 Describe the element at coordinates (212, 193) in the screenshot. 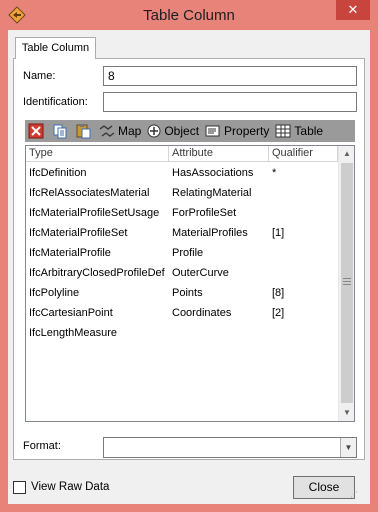

I see `cell-attribute: RelatingMaterial` at that location.